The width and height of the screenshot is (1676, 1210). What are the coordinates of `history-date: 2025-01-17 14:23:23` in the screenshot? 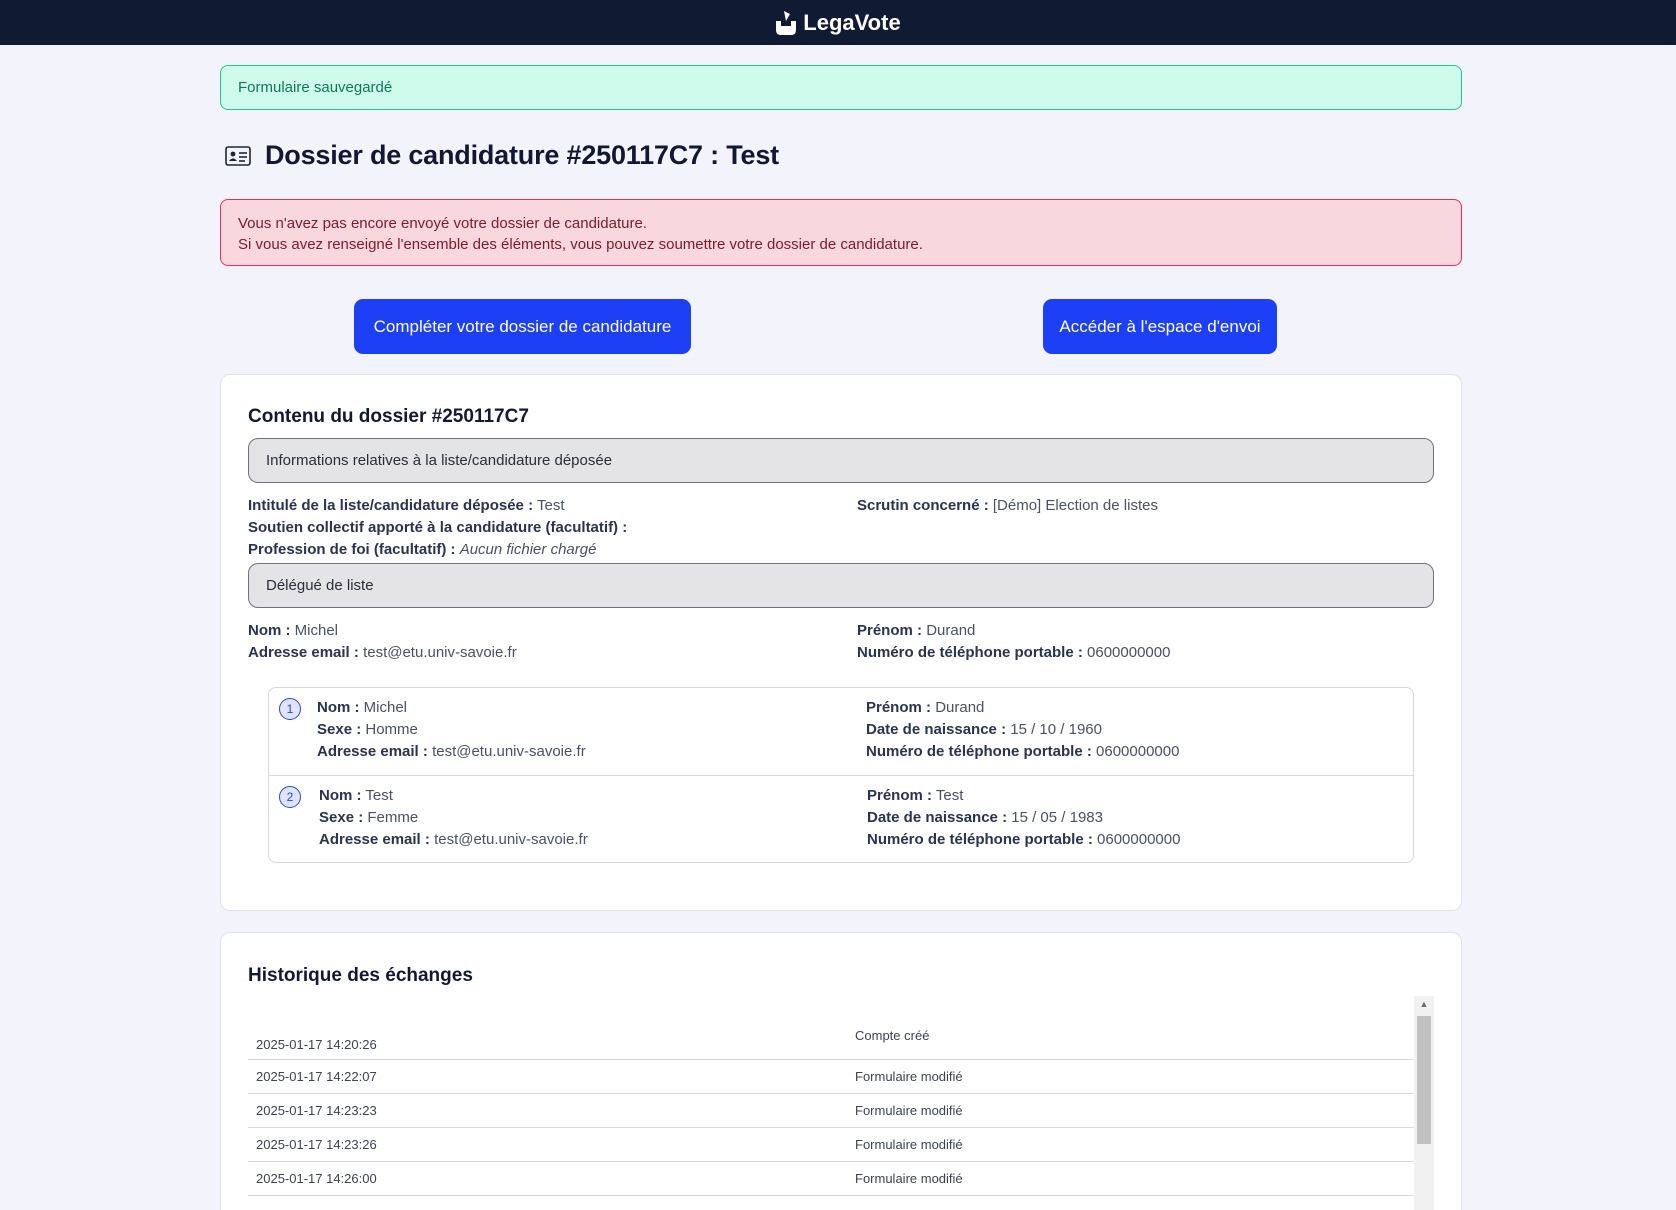 It's located at (316, 1110).